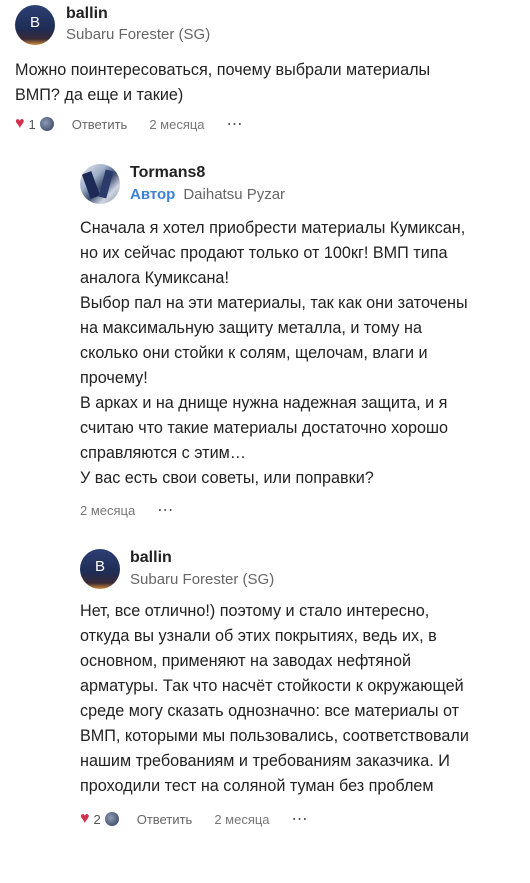 Image resolution: width=530 pixels, height=883 pixels. What do you see at coordinates (97, 819) in the screenshot?
I see `like-count: 2` at bounding box center [97, 819].